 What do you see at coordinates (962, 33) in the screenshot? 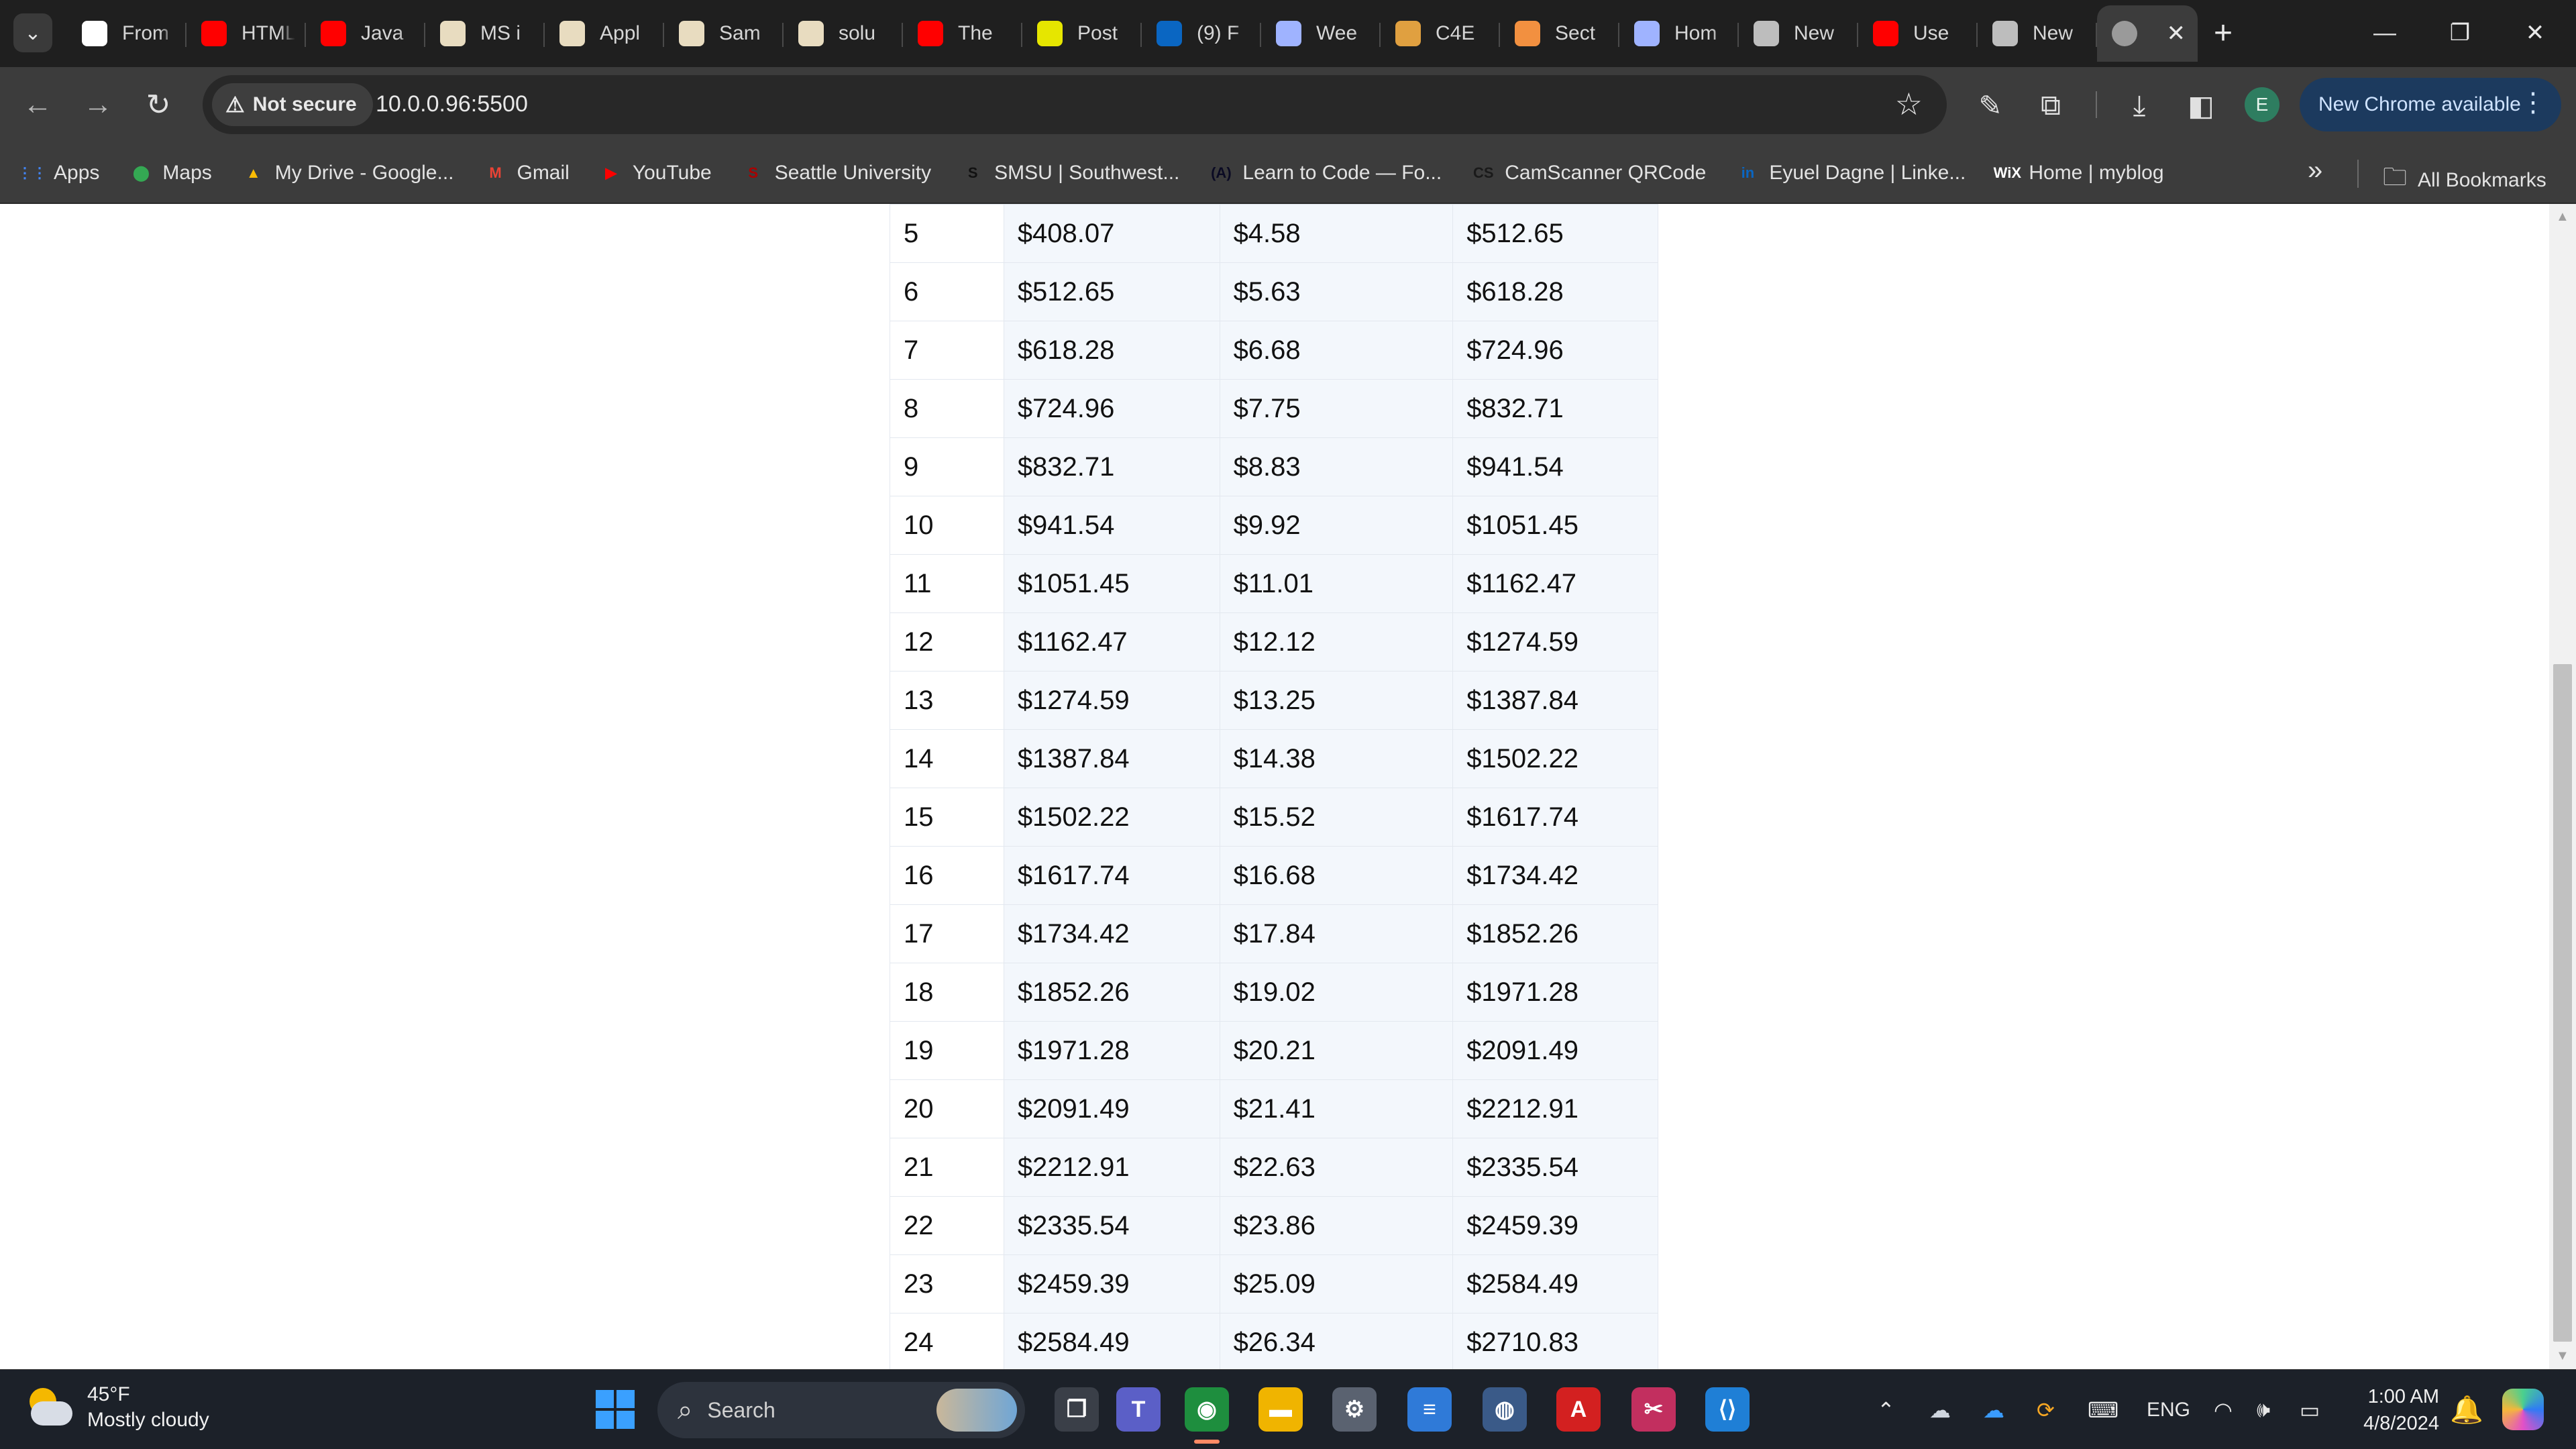
I see `browser-tab: The` at bounding box center [962, 33].